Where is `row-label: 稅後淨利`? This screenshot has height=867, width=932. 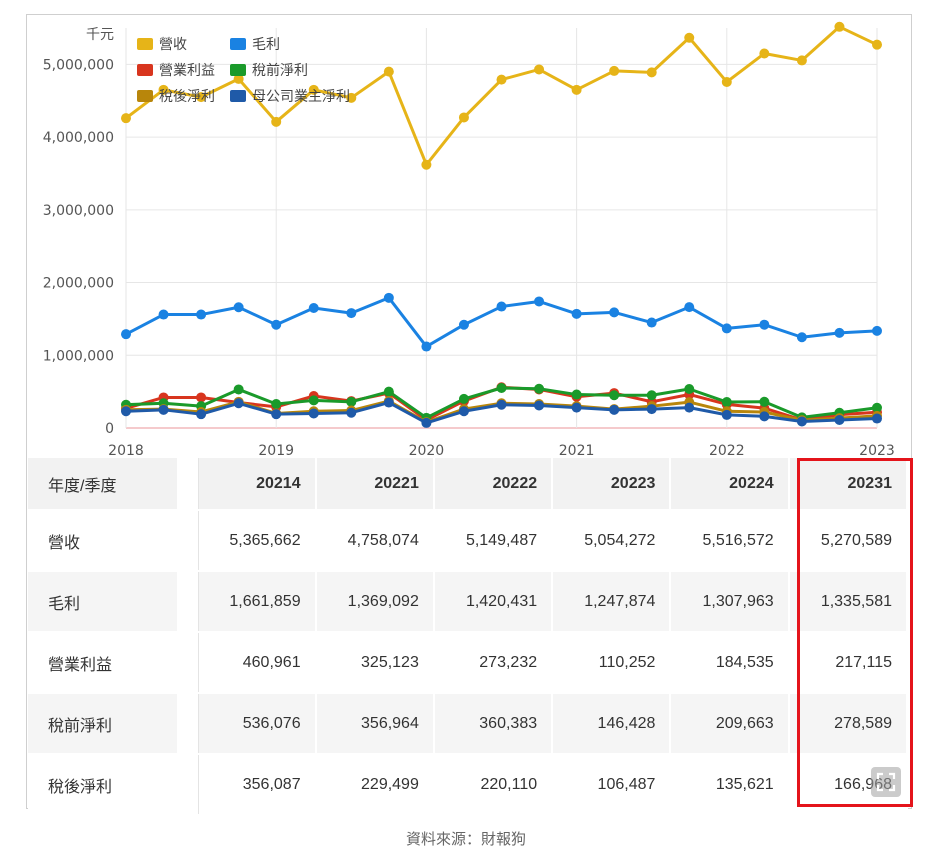
row-label: 稅後淨利 is located at coordinates (103, 785).